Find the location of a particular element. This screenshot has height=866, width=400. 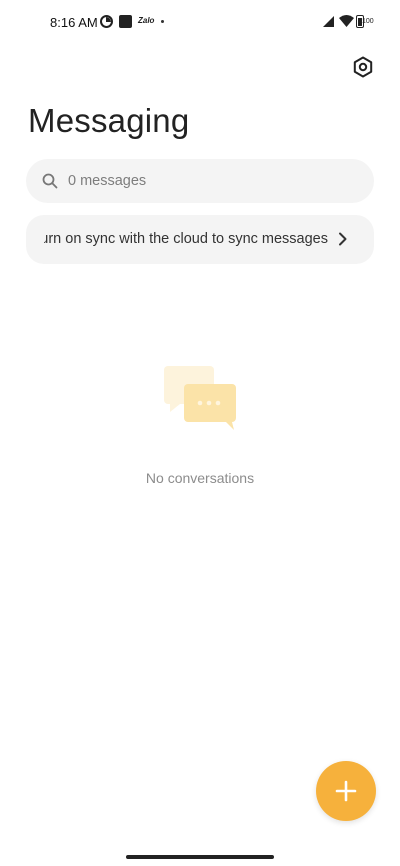

search-bar is located at coordinates (200, 181).